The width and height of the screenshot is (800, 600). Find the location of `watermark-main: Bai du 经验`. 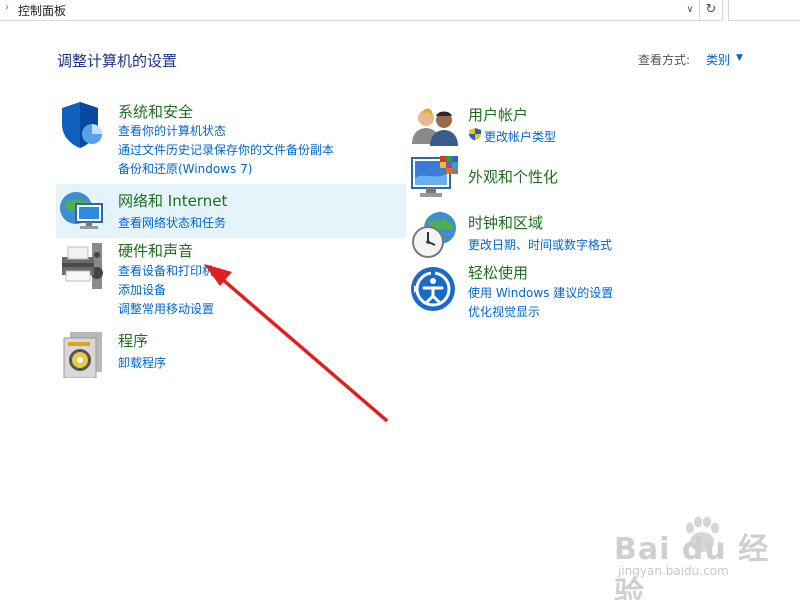

watermark-main: Bai du 经验 is located at coordinates (692, 566).